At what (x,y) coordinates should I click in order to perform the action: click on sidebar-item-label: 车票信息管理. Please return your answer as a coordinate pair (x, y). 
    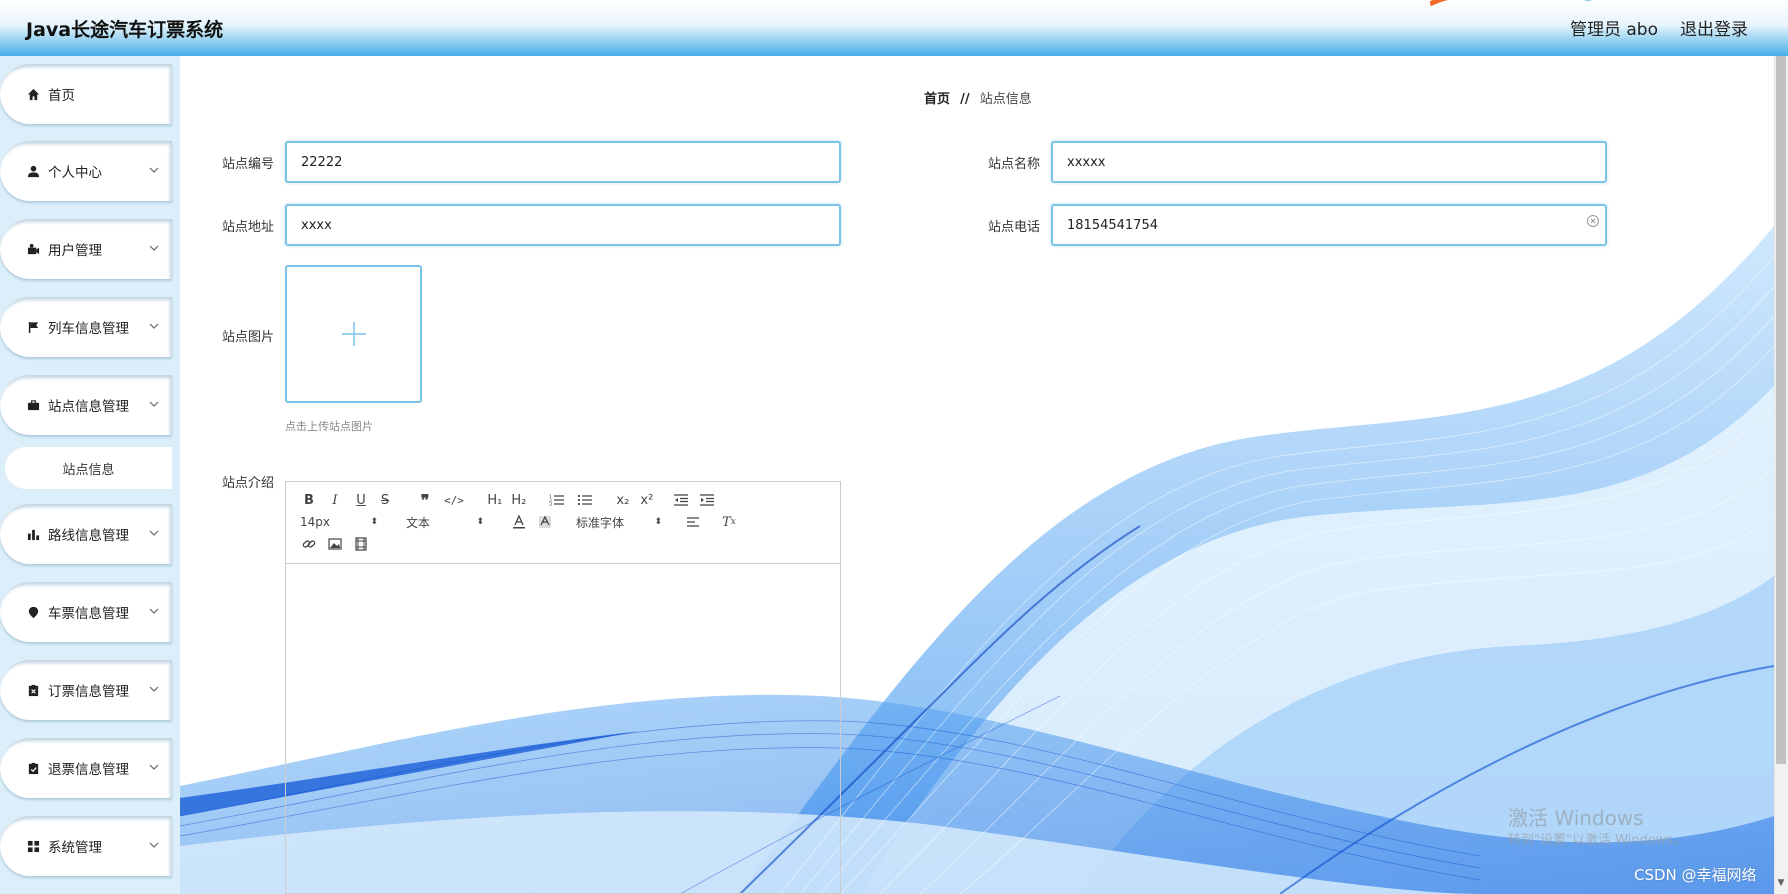
    Looking at the image, I should click on (88, 614).